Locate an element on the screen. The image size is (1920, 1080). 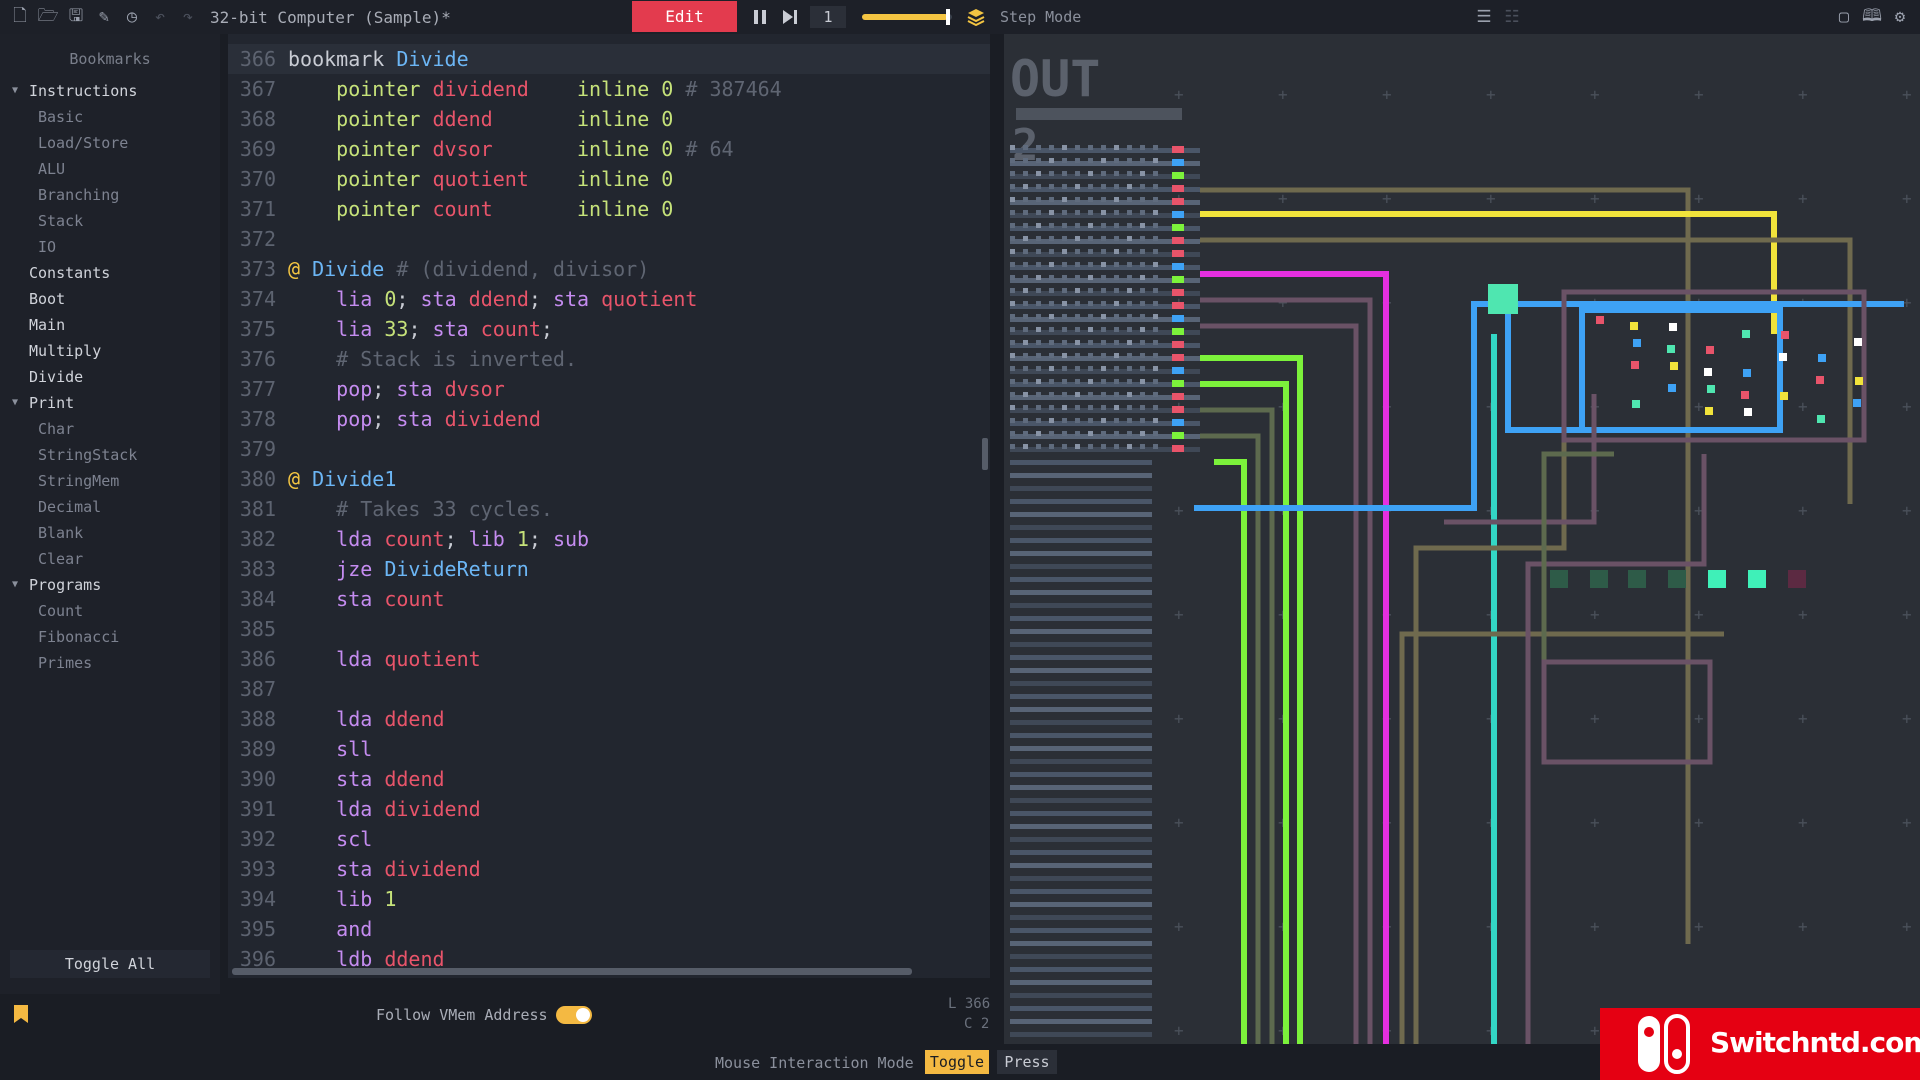
gear-icon: ⚙ is located at coordinates (1900, 17).